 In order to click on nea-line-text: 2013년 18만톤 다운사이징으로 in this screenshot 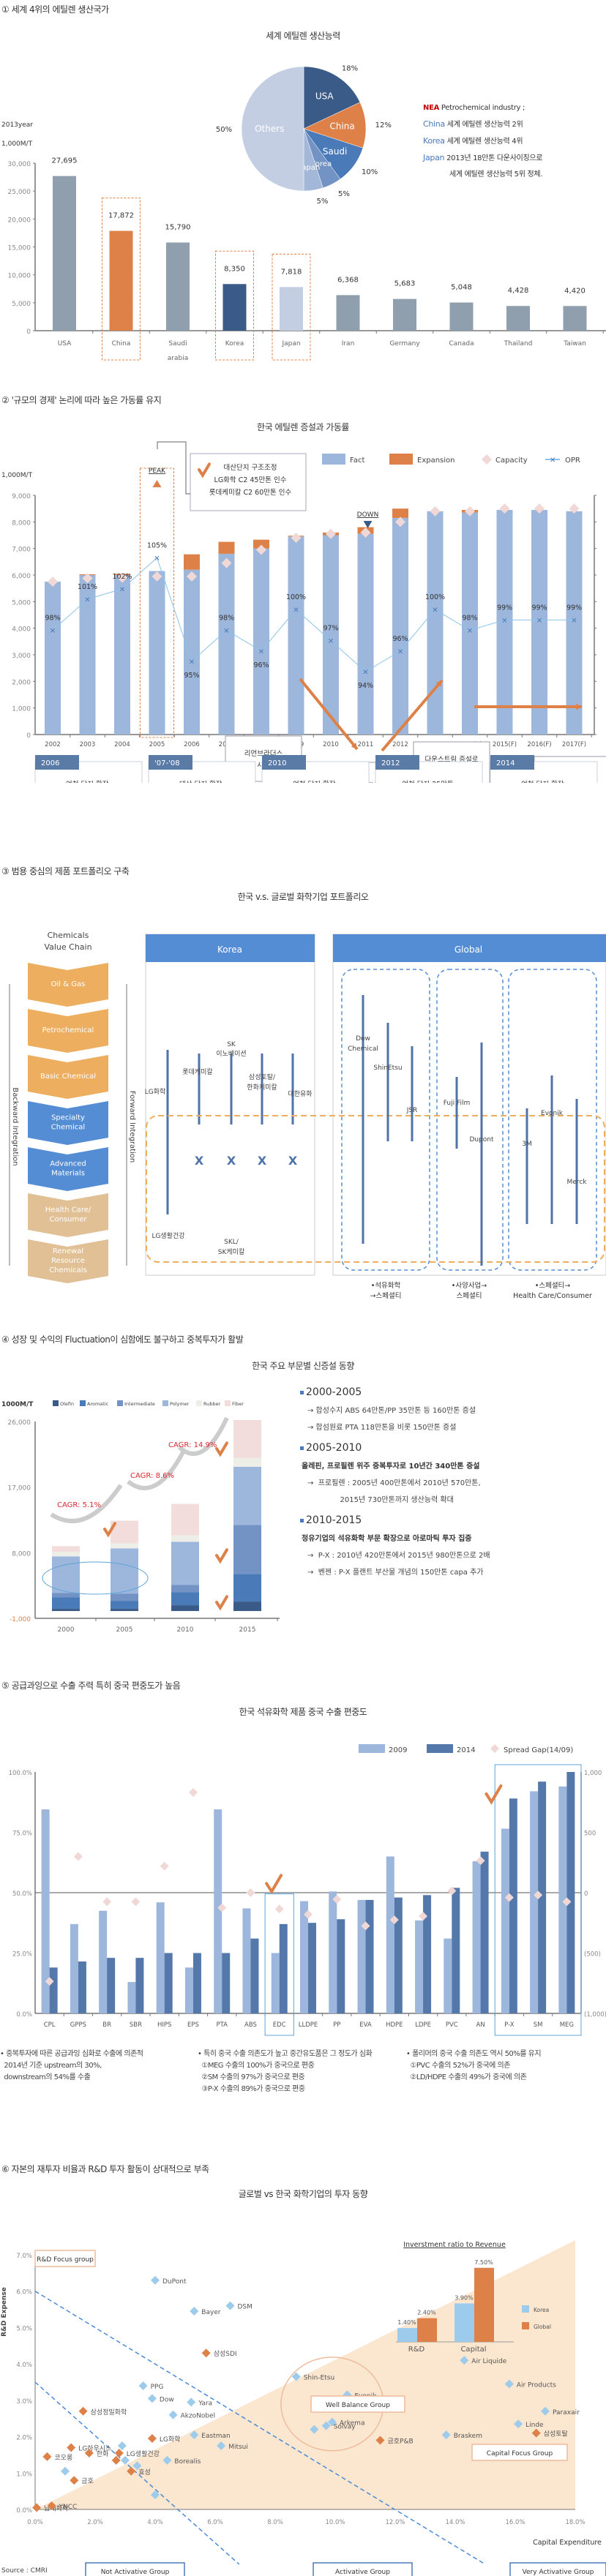, I will do `click(494, 158)`.